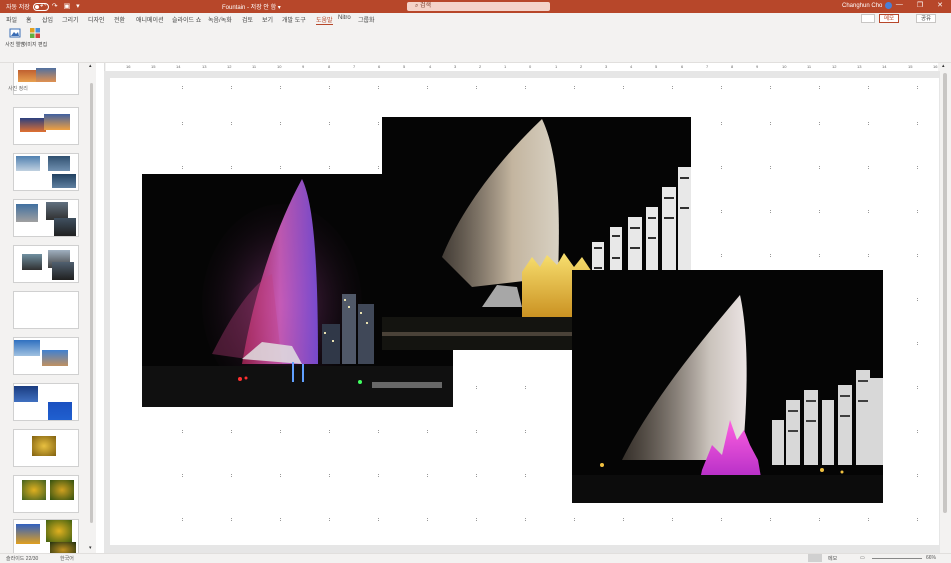 This screenshot has width=951, height=563. What do you see at coordinates (186, 19) in the screenshot?
I see `tab-slideshow: 슬라이드 쇼` at bounding box center [186, 19].